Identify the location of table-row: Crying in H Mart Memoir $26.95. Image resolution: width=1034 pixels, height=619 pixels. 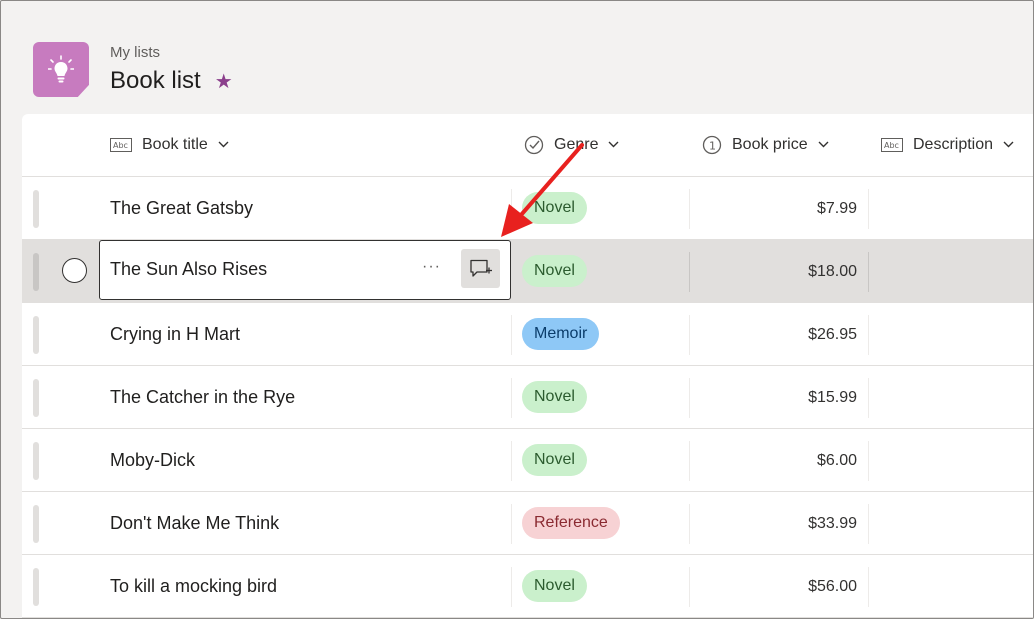
(527, 334).